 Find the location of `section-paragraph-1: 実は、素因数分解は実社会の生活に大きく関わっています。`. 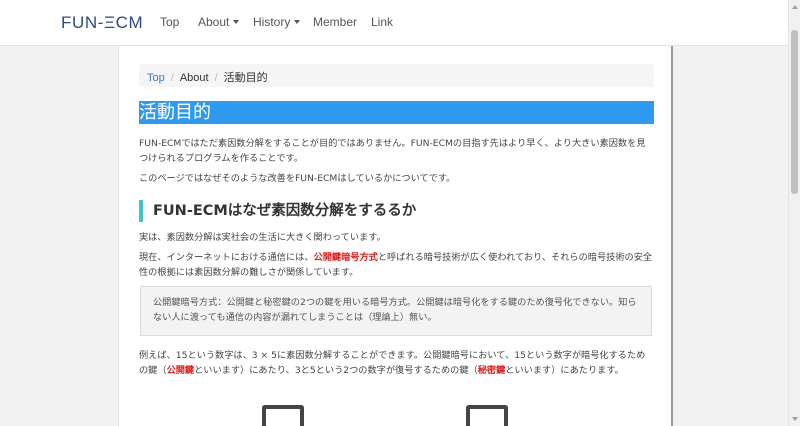

section-paragraph-1: 実は、素因数分解は実社会の生活に大きく関わっています。 is located at coordinates (262, 237).